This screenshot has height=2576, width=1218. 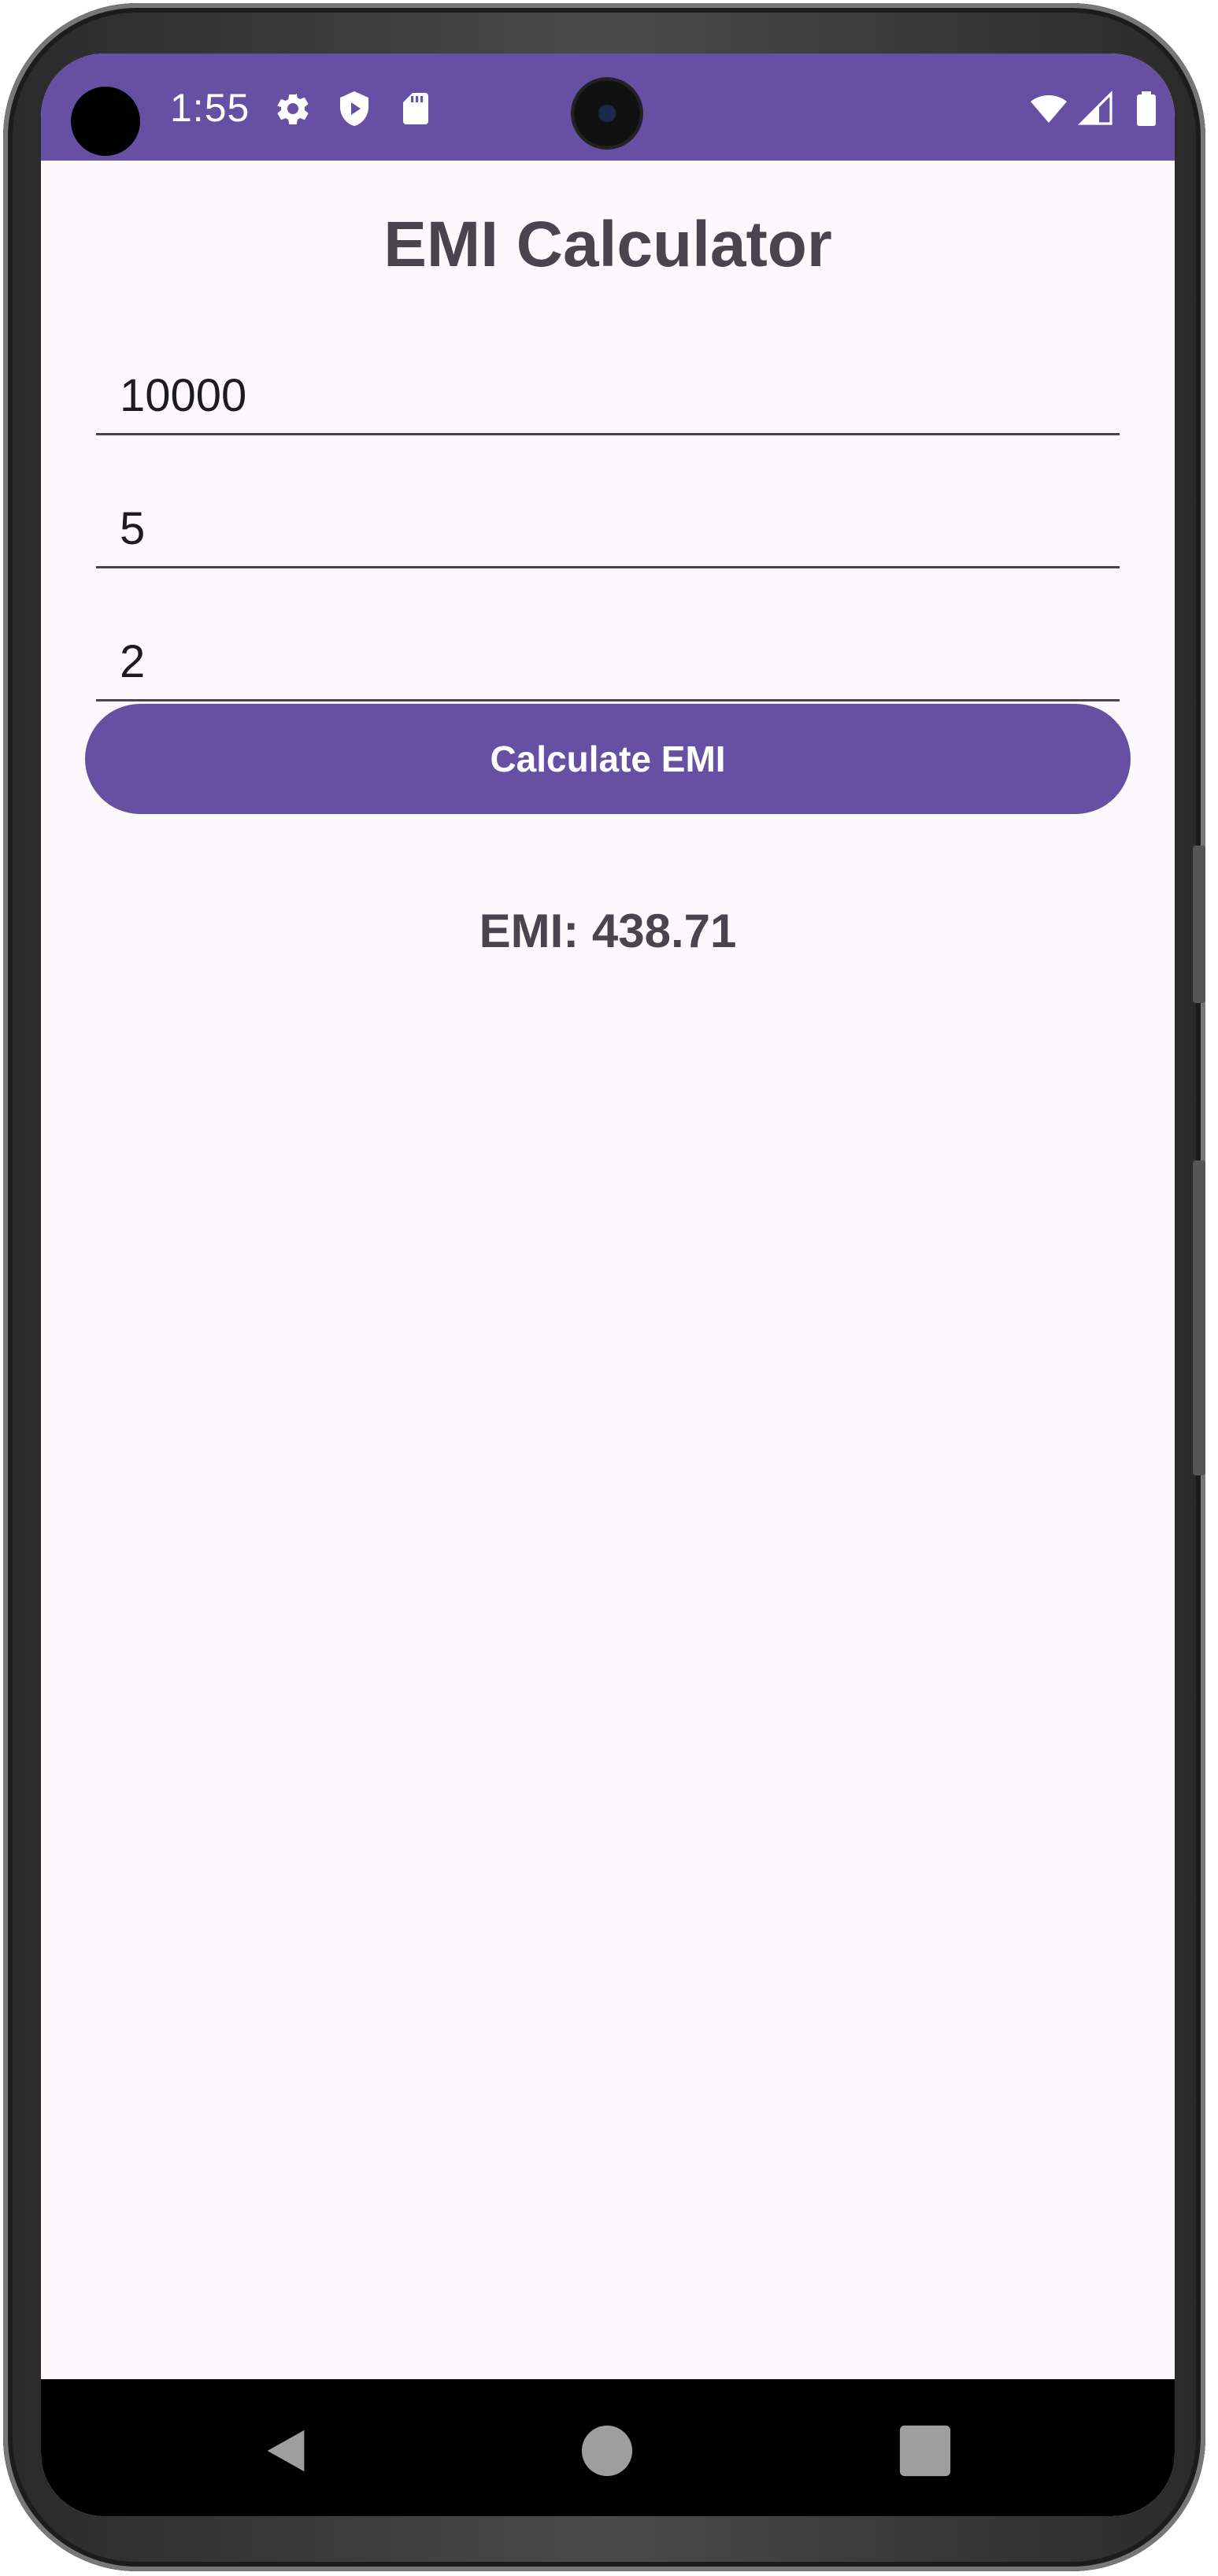 I want to click on recents-icon, so click(x=925, y=2450).